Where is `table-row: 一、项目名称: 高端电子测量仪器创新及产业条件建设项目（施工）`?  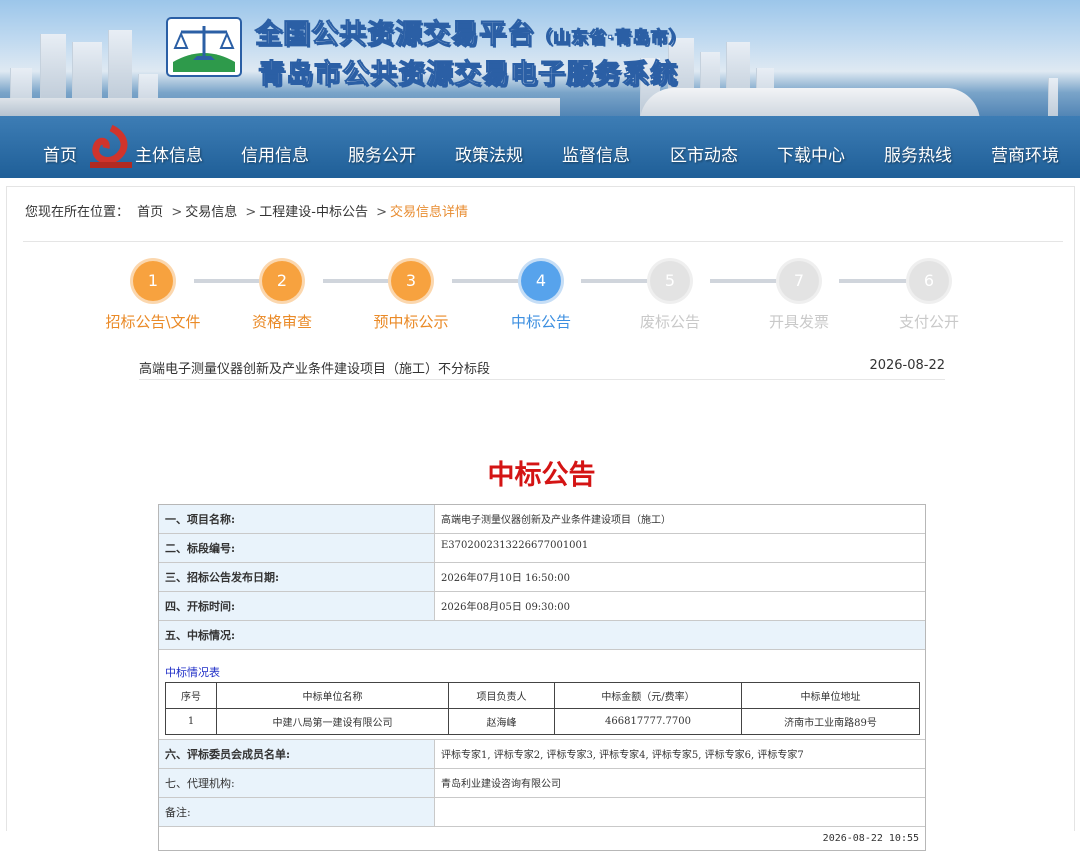 table-row: 一、项目名称: 高端电子测量仪器创新及产业条件建设项目（施工） is located at coordinates (542, 519).